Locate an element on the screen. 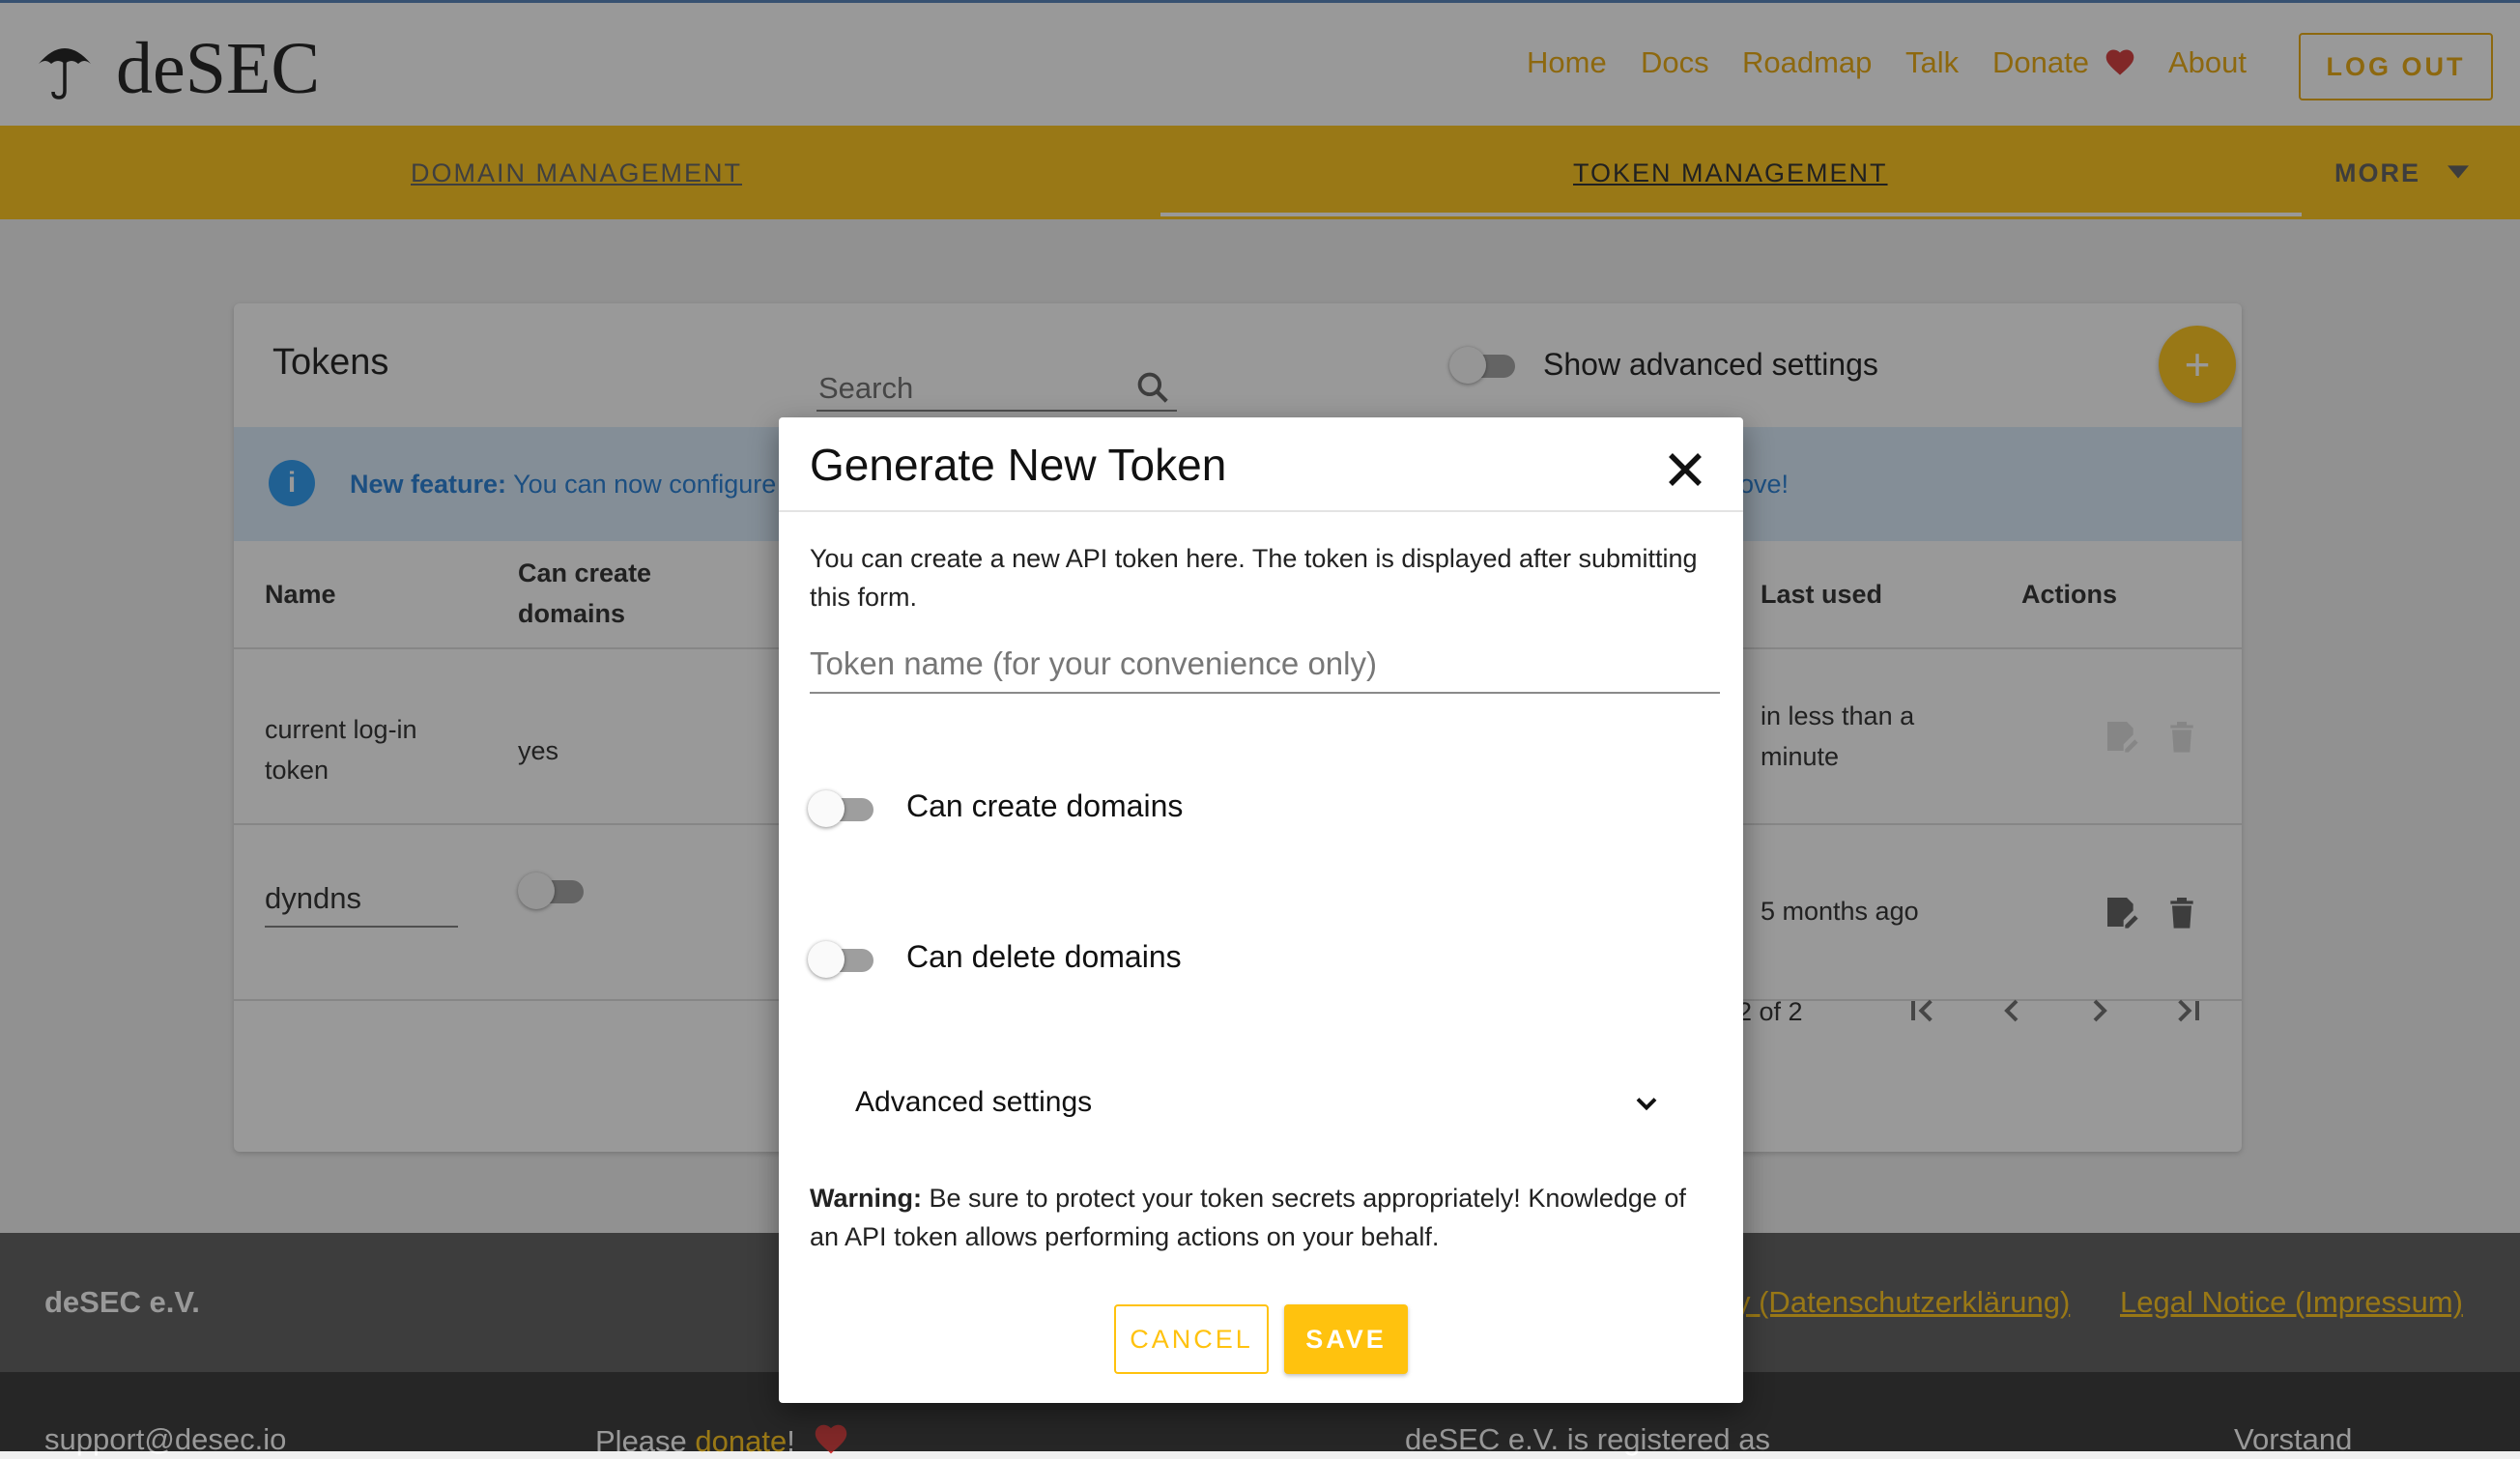  token-name-input: Token name (for your convenience only) is located at coordinates (1265, 665).